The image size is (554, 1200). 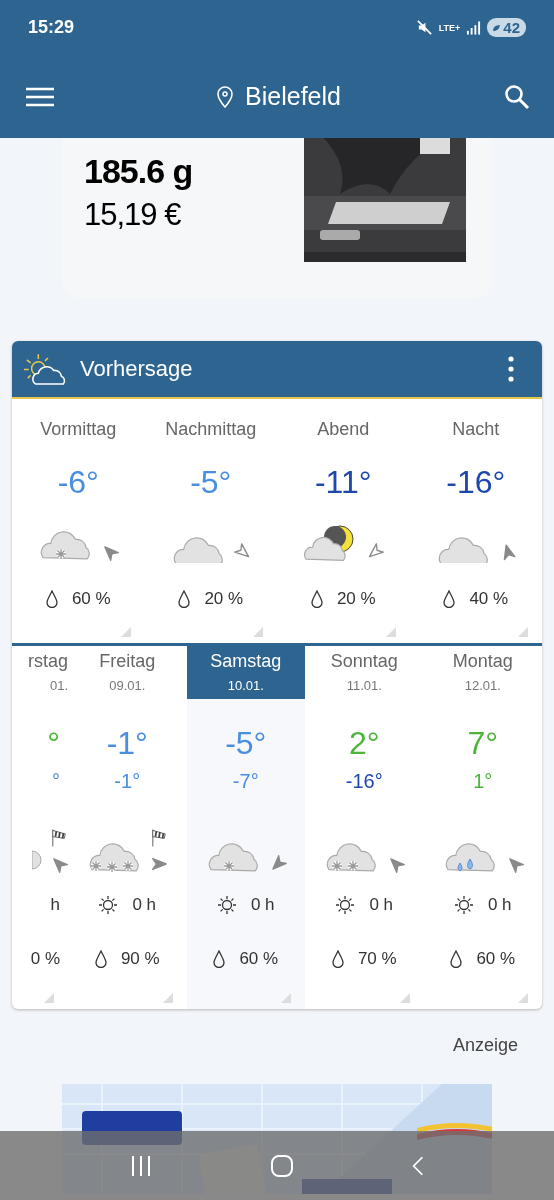 I want to click on rain-chance: 0 %, so click(x=45, y=959).